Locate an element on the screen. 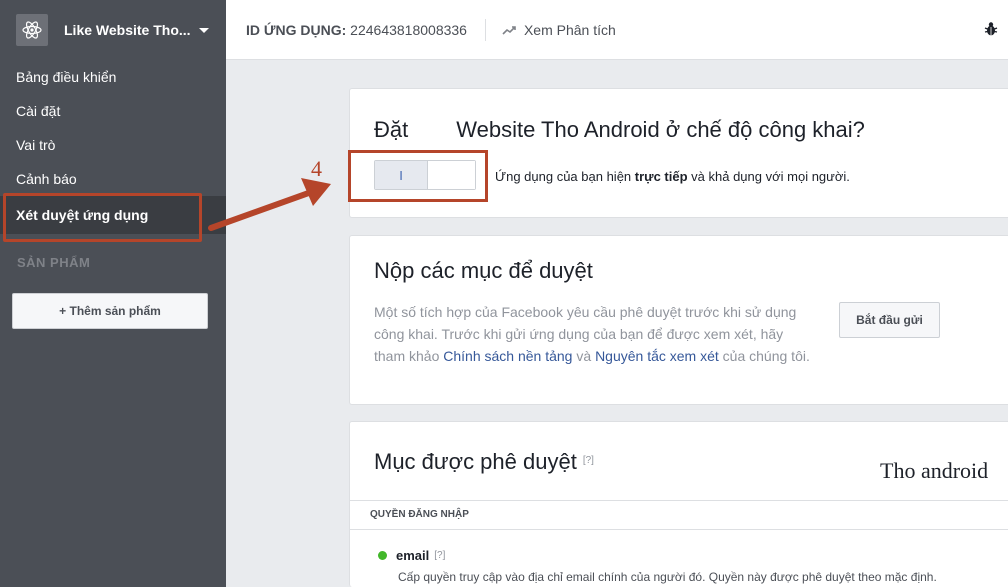  products-section-label: SẢN PHẨM is located at coordinates (54, 262).